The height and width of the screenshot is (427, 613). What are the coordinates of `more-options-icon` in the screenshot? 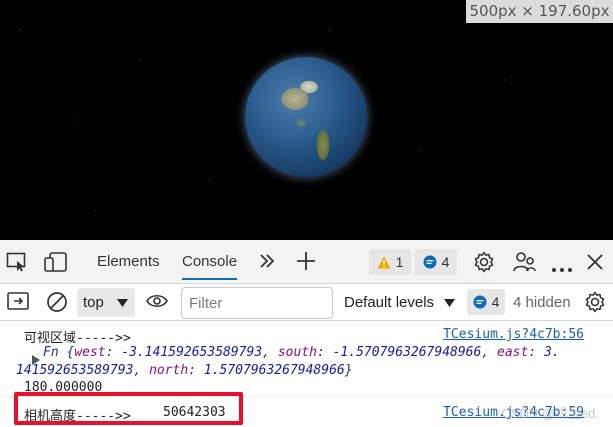 It's located at (562, 270).